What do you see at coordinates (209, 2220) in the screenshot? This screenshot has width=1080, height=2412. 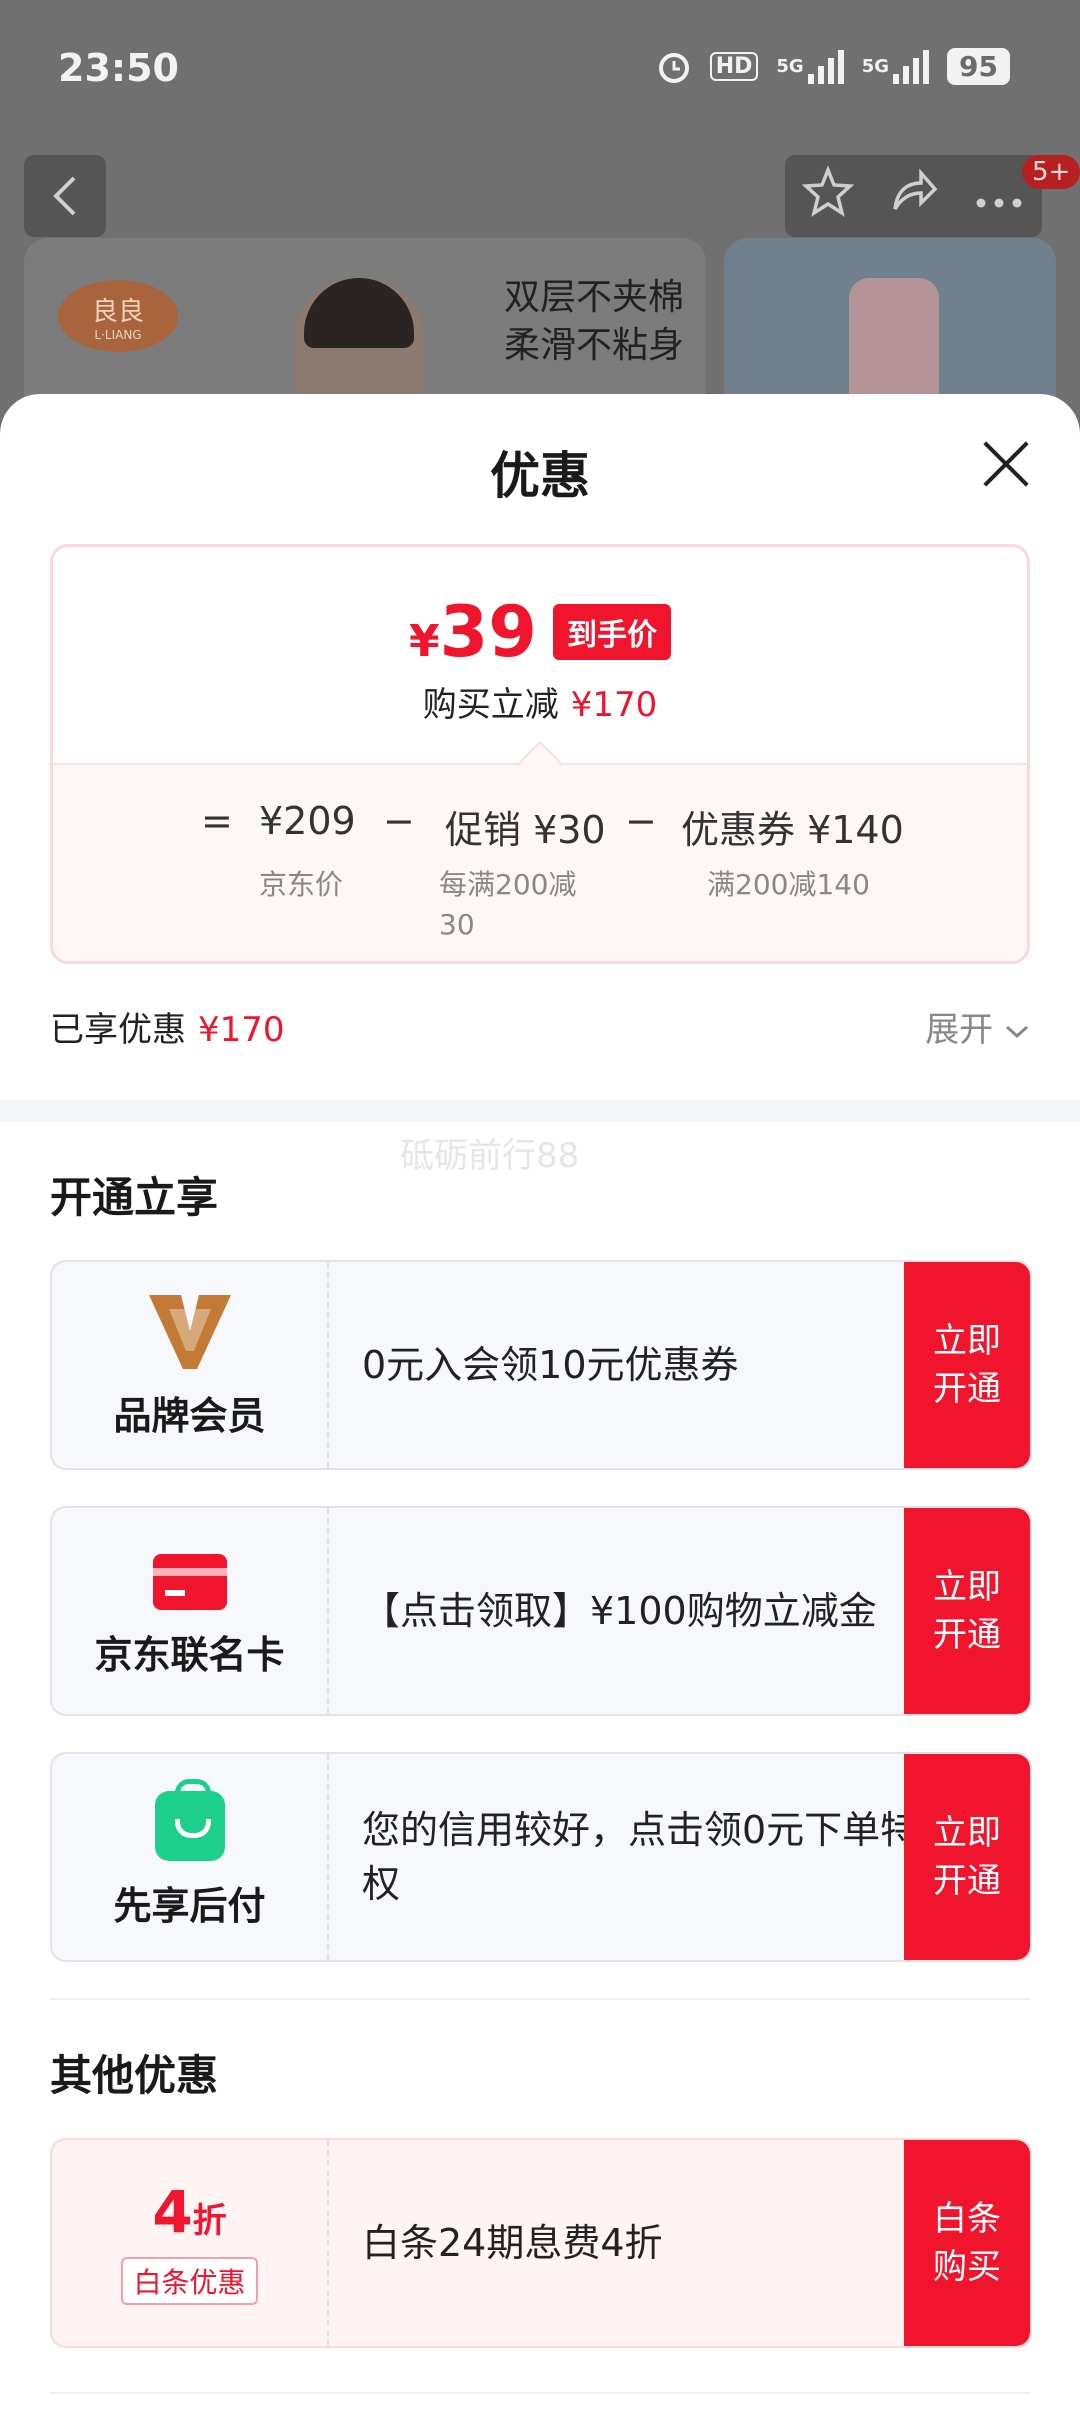 I see `discount-unit: 折` at bounding box center [209, 2220].